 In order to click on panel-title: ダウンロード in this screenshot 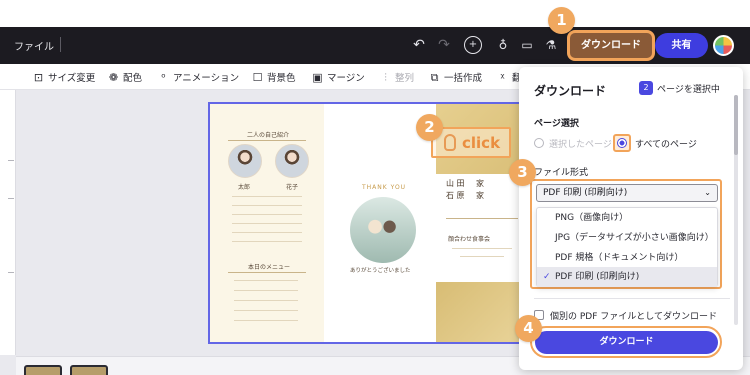, I will do `click(570, 91)`.